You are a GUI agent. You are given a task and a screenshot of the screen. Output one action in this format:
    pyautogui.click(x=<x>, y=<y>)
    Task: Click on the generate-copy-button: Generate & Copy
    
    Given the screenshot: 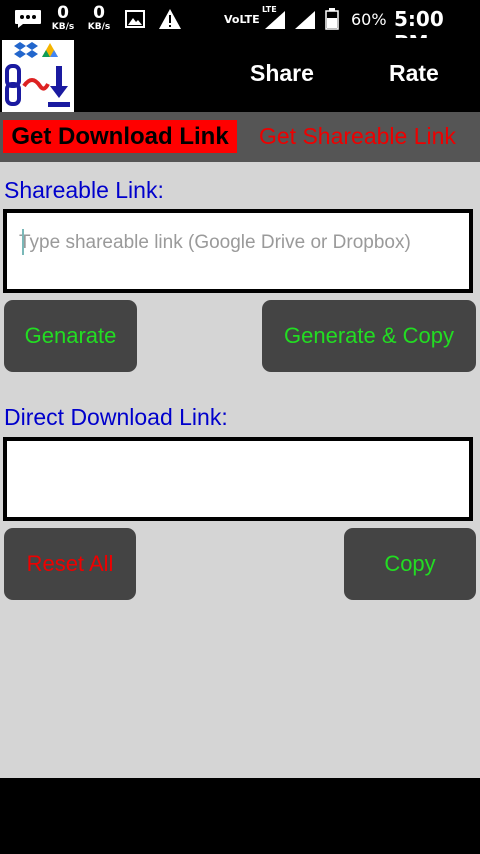 What is the action you would take?
    pyautogui.click(x=369, y=336)
    